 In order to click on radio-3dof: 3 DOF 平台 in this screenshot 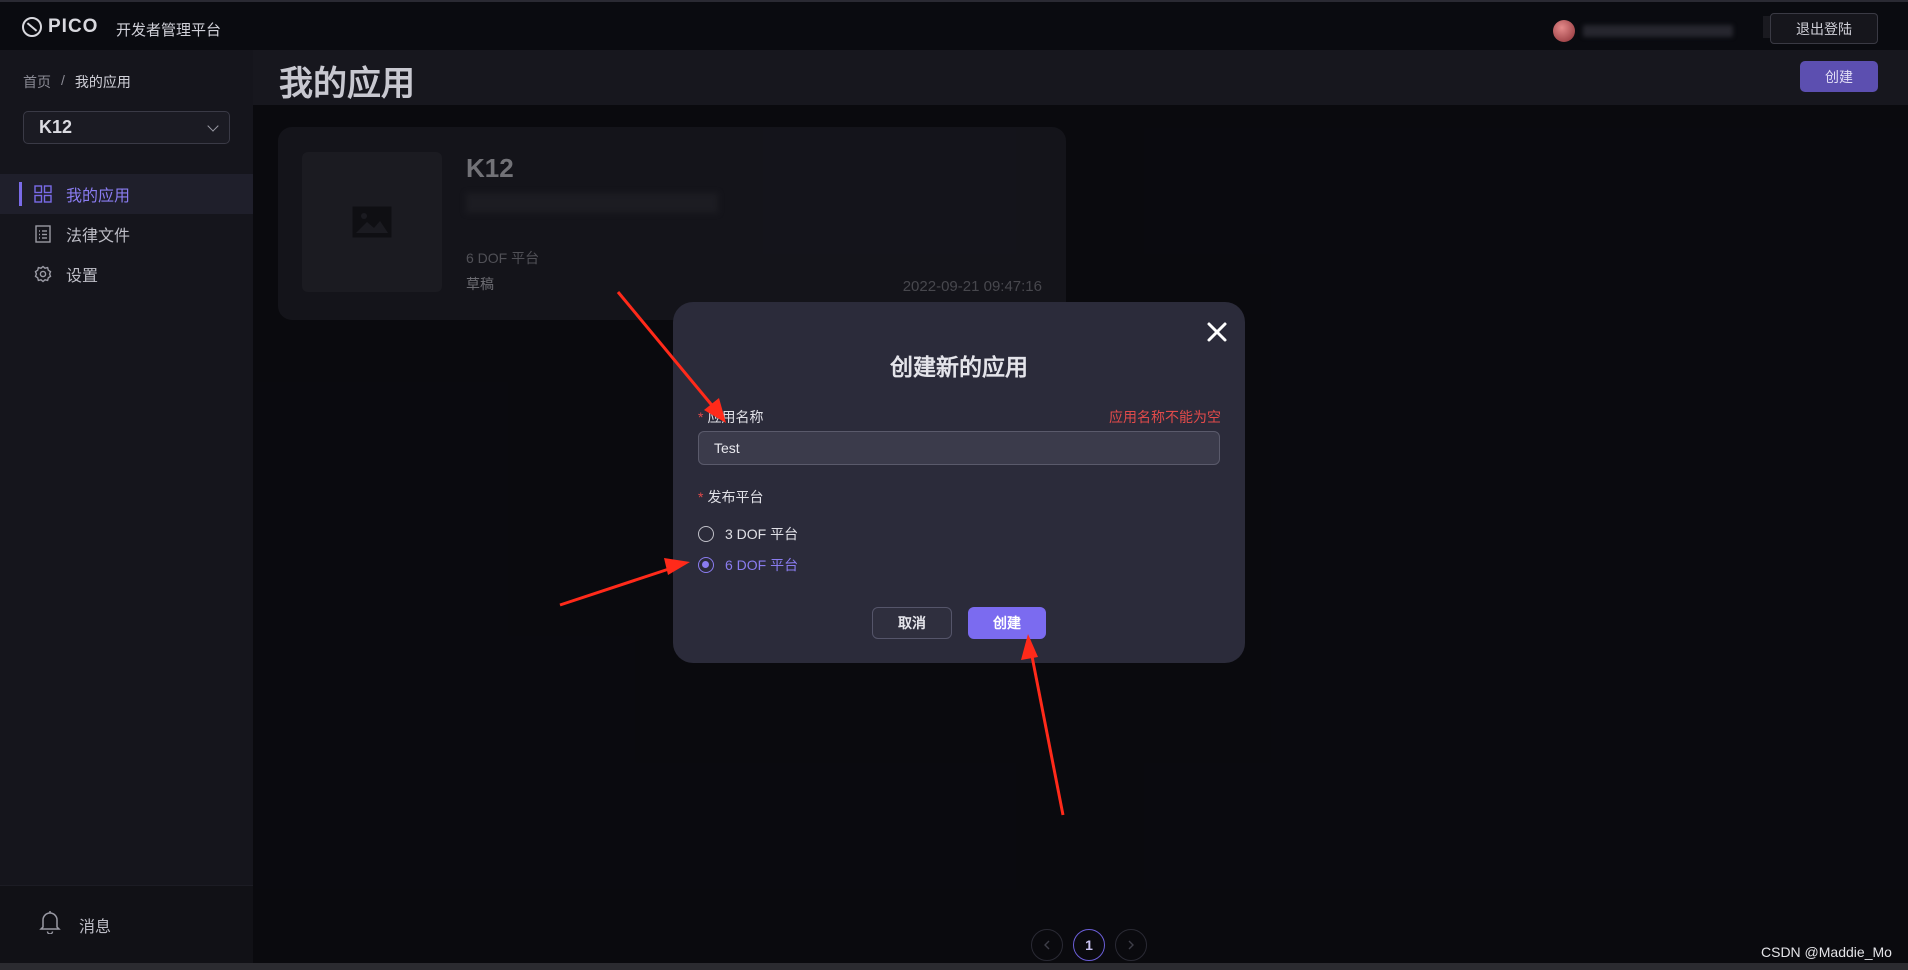, I will do `click(748, 534)`.